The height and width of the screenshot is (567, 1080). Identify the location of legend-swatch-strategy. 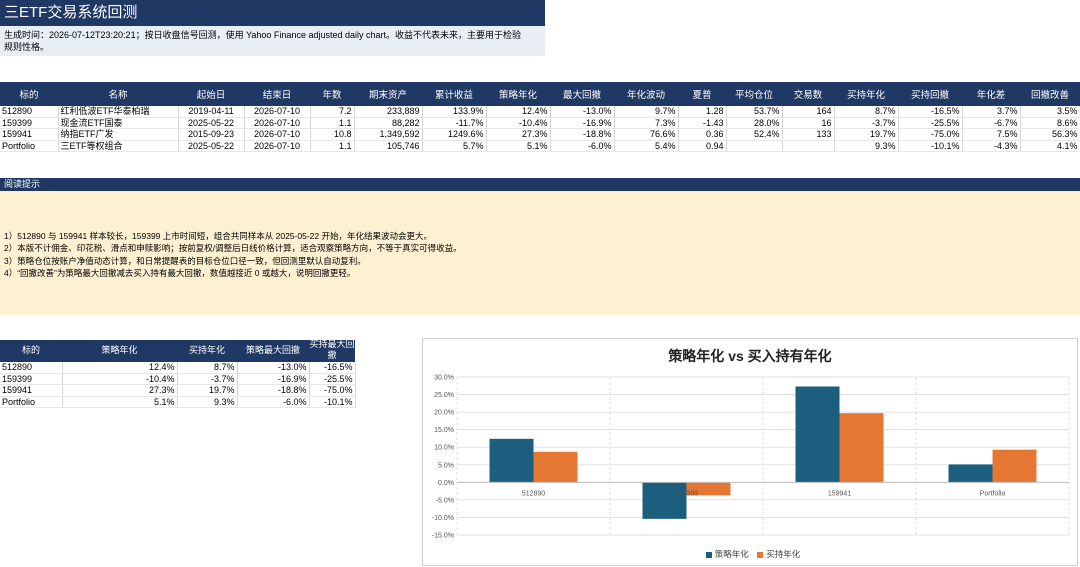
(708, 554).